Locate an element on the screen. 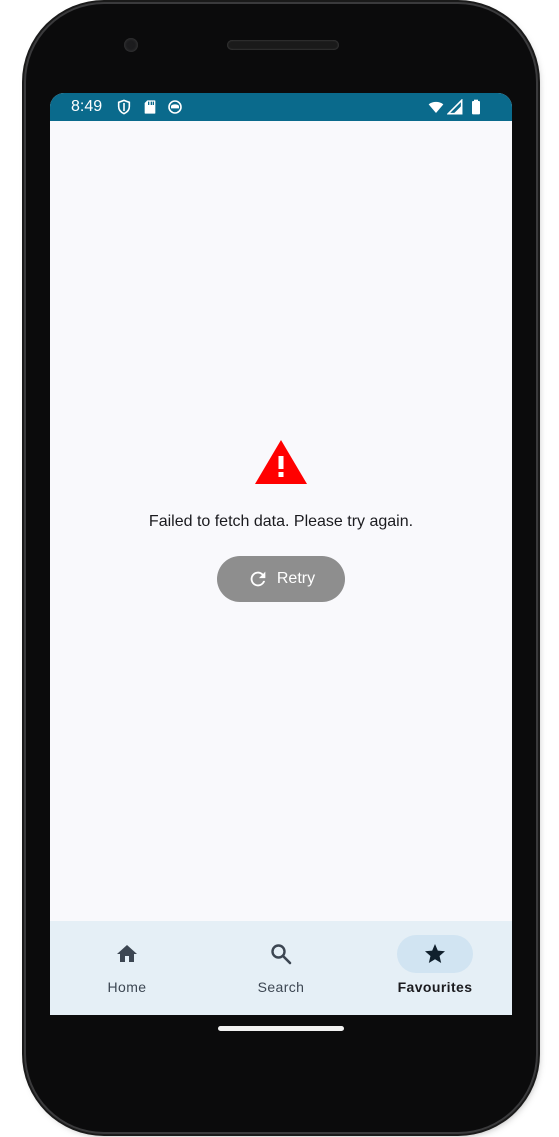 This screenshot has width=559, height=1137. bottom-navigation: Home Search Favourites is located at coordinates (281, 968).